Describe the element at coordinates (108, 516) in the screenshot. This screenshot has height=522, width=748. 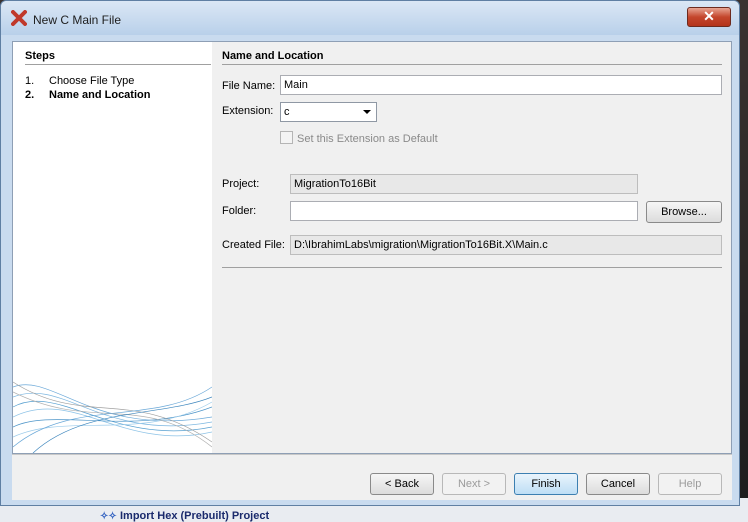
I see `wizard-stars-icon: ✧✧` at that location.